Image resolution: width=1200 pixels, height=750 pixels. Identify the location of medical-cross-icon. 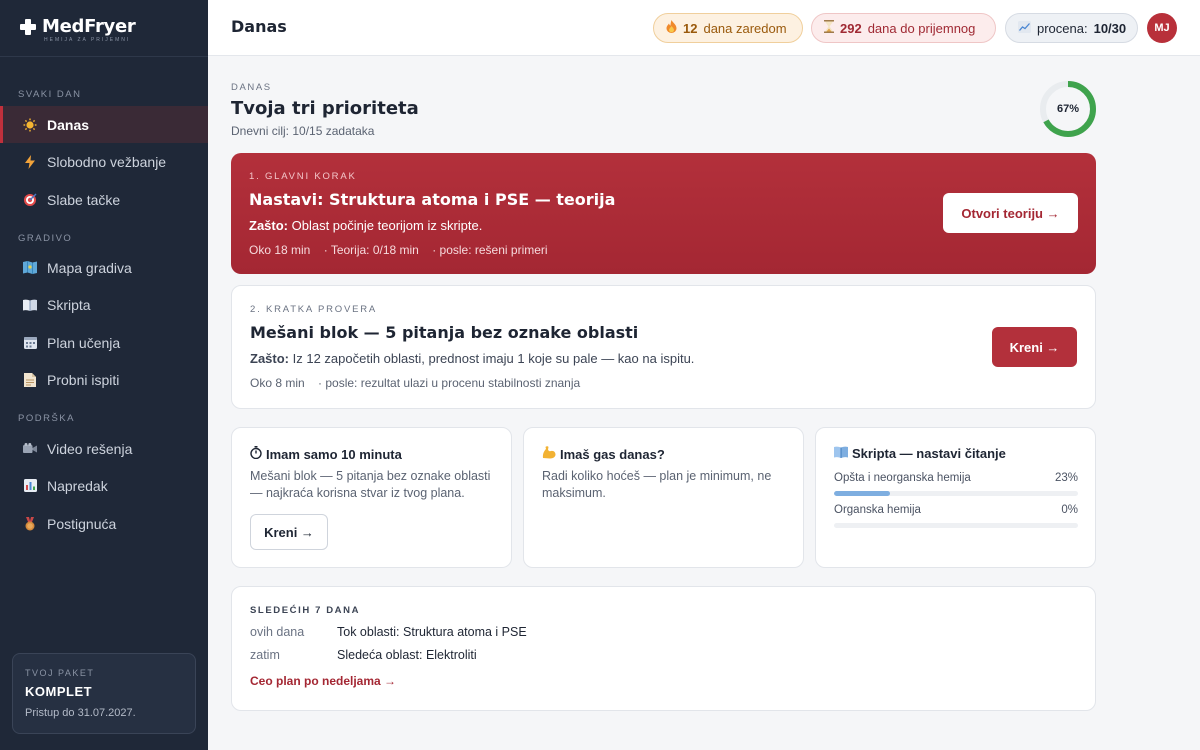
(28, 27).